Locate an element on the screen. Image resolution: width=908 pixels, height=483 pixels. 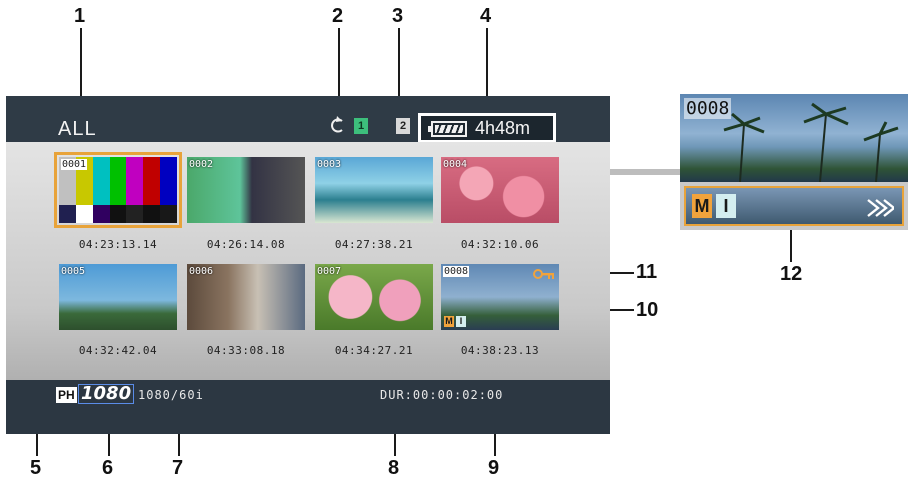
clip-thumbnail-2: 0002 is located at coordinates (246, 190).